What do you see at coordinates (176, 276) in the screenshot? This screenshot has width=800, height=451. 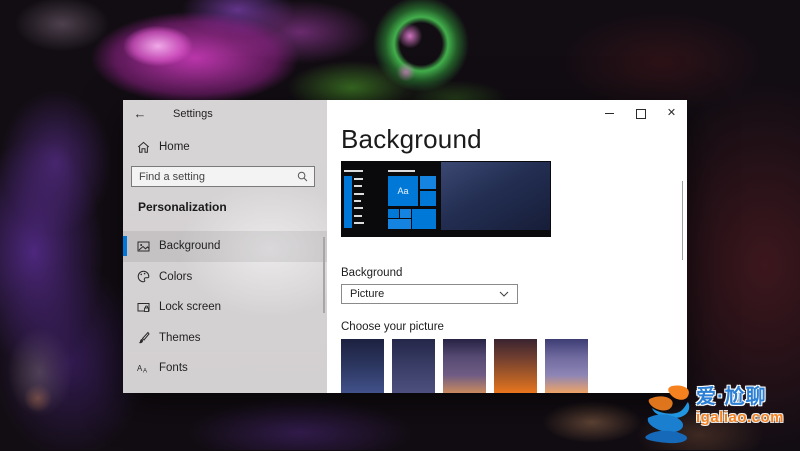 I see `sidebar-item-label: Colors` at bounding box center [176, 276].